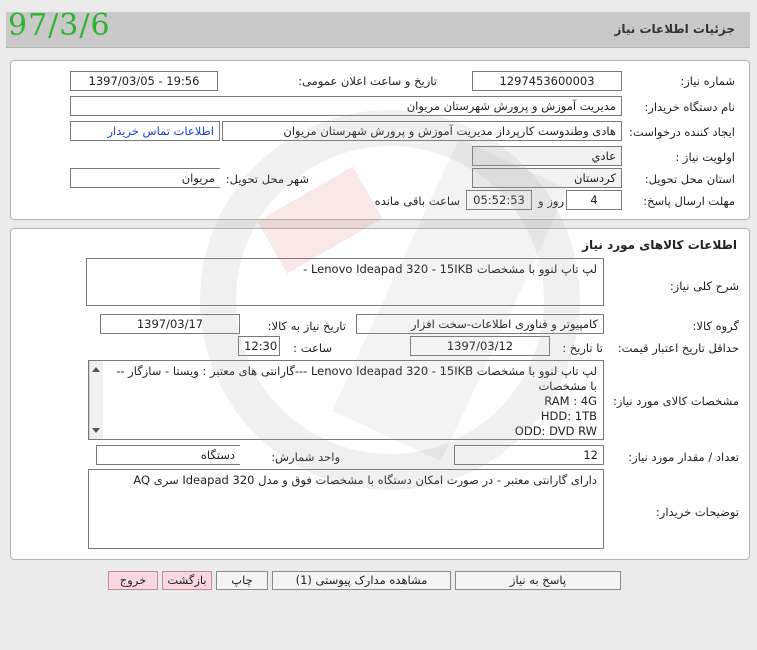  What do you see at coordinates (538, 580) in the screenshot?
I see `reply-button: پاسخ به نیاز` at bounding box center [538, 580].